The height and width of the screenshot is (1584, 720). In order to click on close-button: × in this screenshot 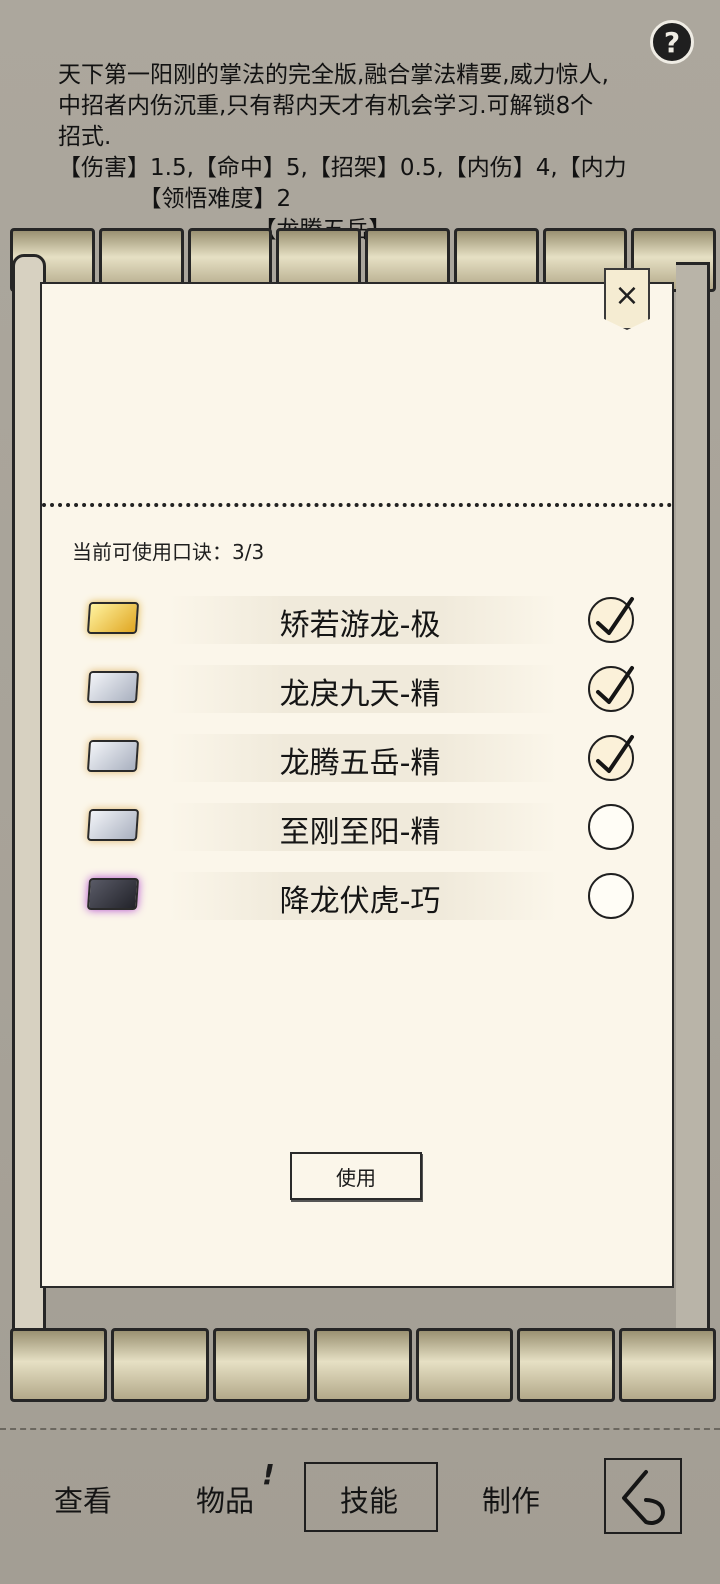, I will do `click(627, 299)`.